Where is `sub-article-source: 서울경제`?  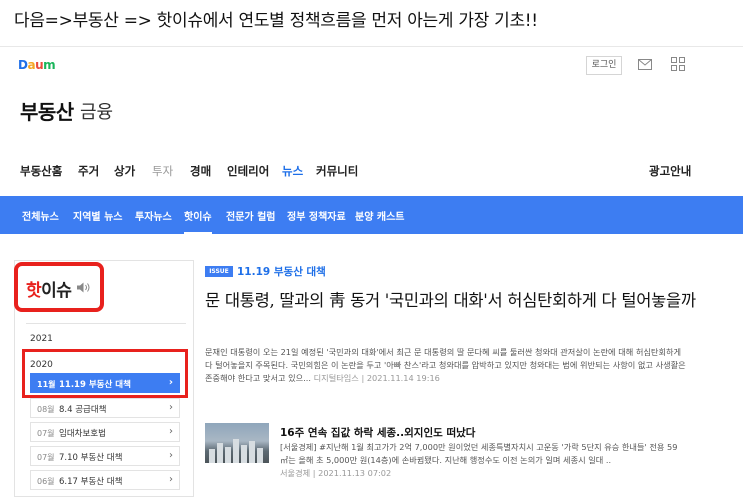
sub-article-source: 서울경제 is located at coordinates (295, 473).